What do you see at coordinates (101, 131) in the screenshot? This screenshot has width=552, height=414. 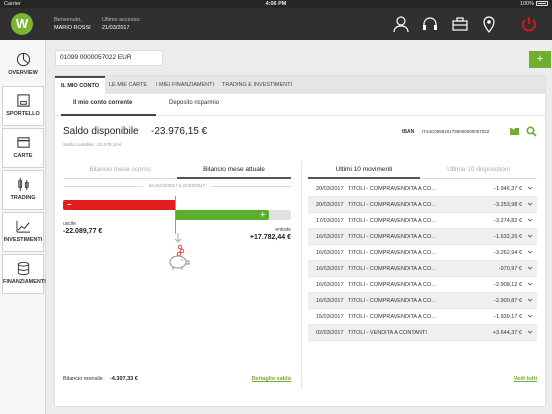 I see `balance-label: Saldo disponibile` at bounding box center [101, 131].